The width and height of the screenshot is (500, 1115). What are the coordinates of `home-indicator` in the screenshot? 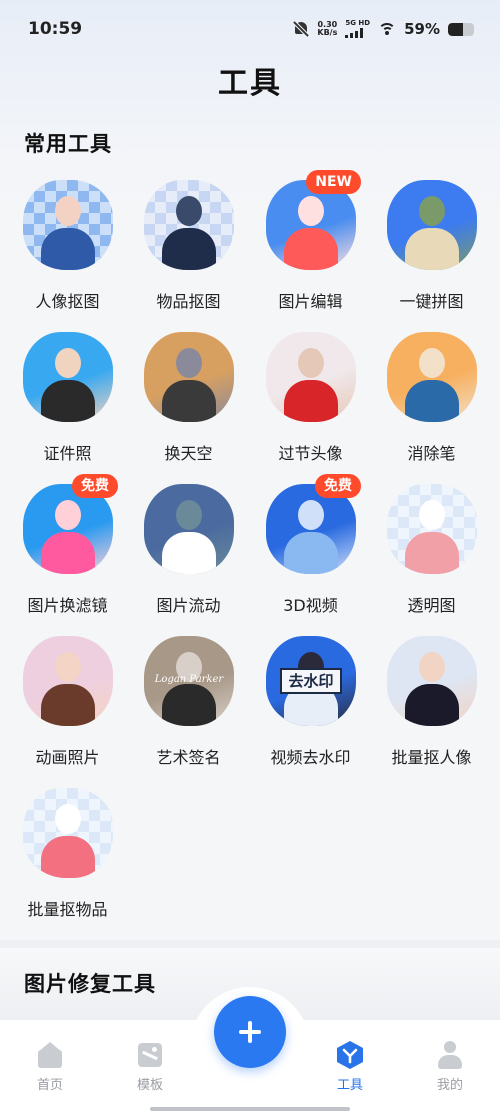 It's located at (250, 1109).